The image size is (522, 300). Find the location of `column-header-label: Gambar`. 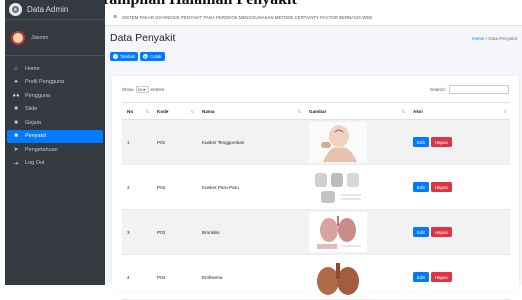

column-header-label: Gambar is located at coordinates (318, 111).